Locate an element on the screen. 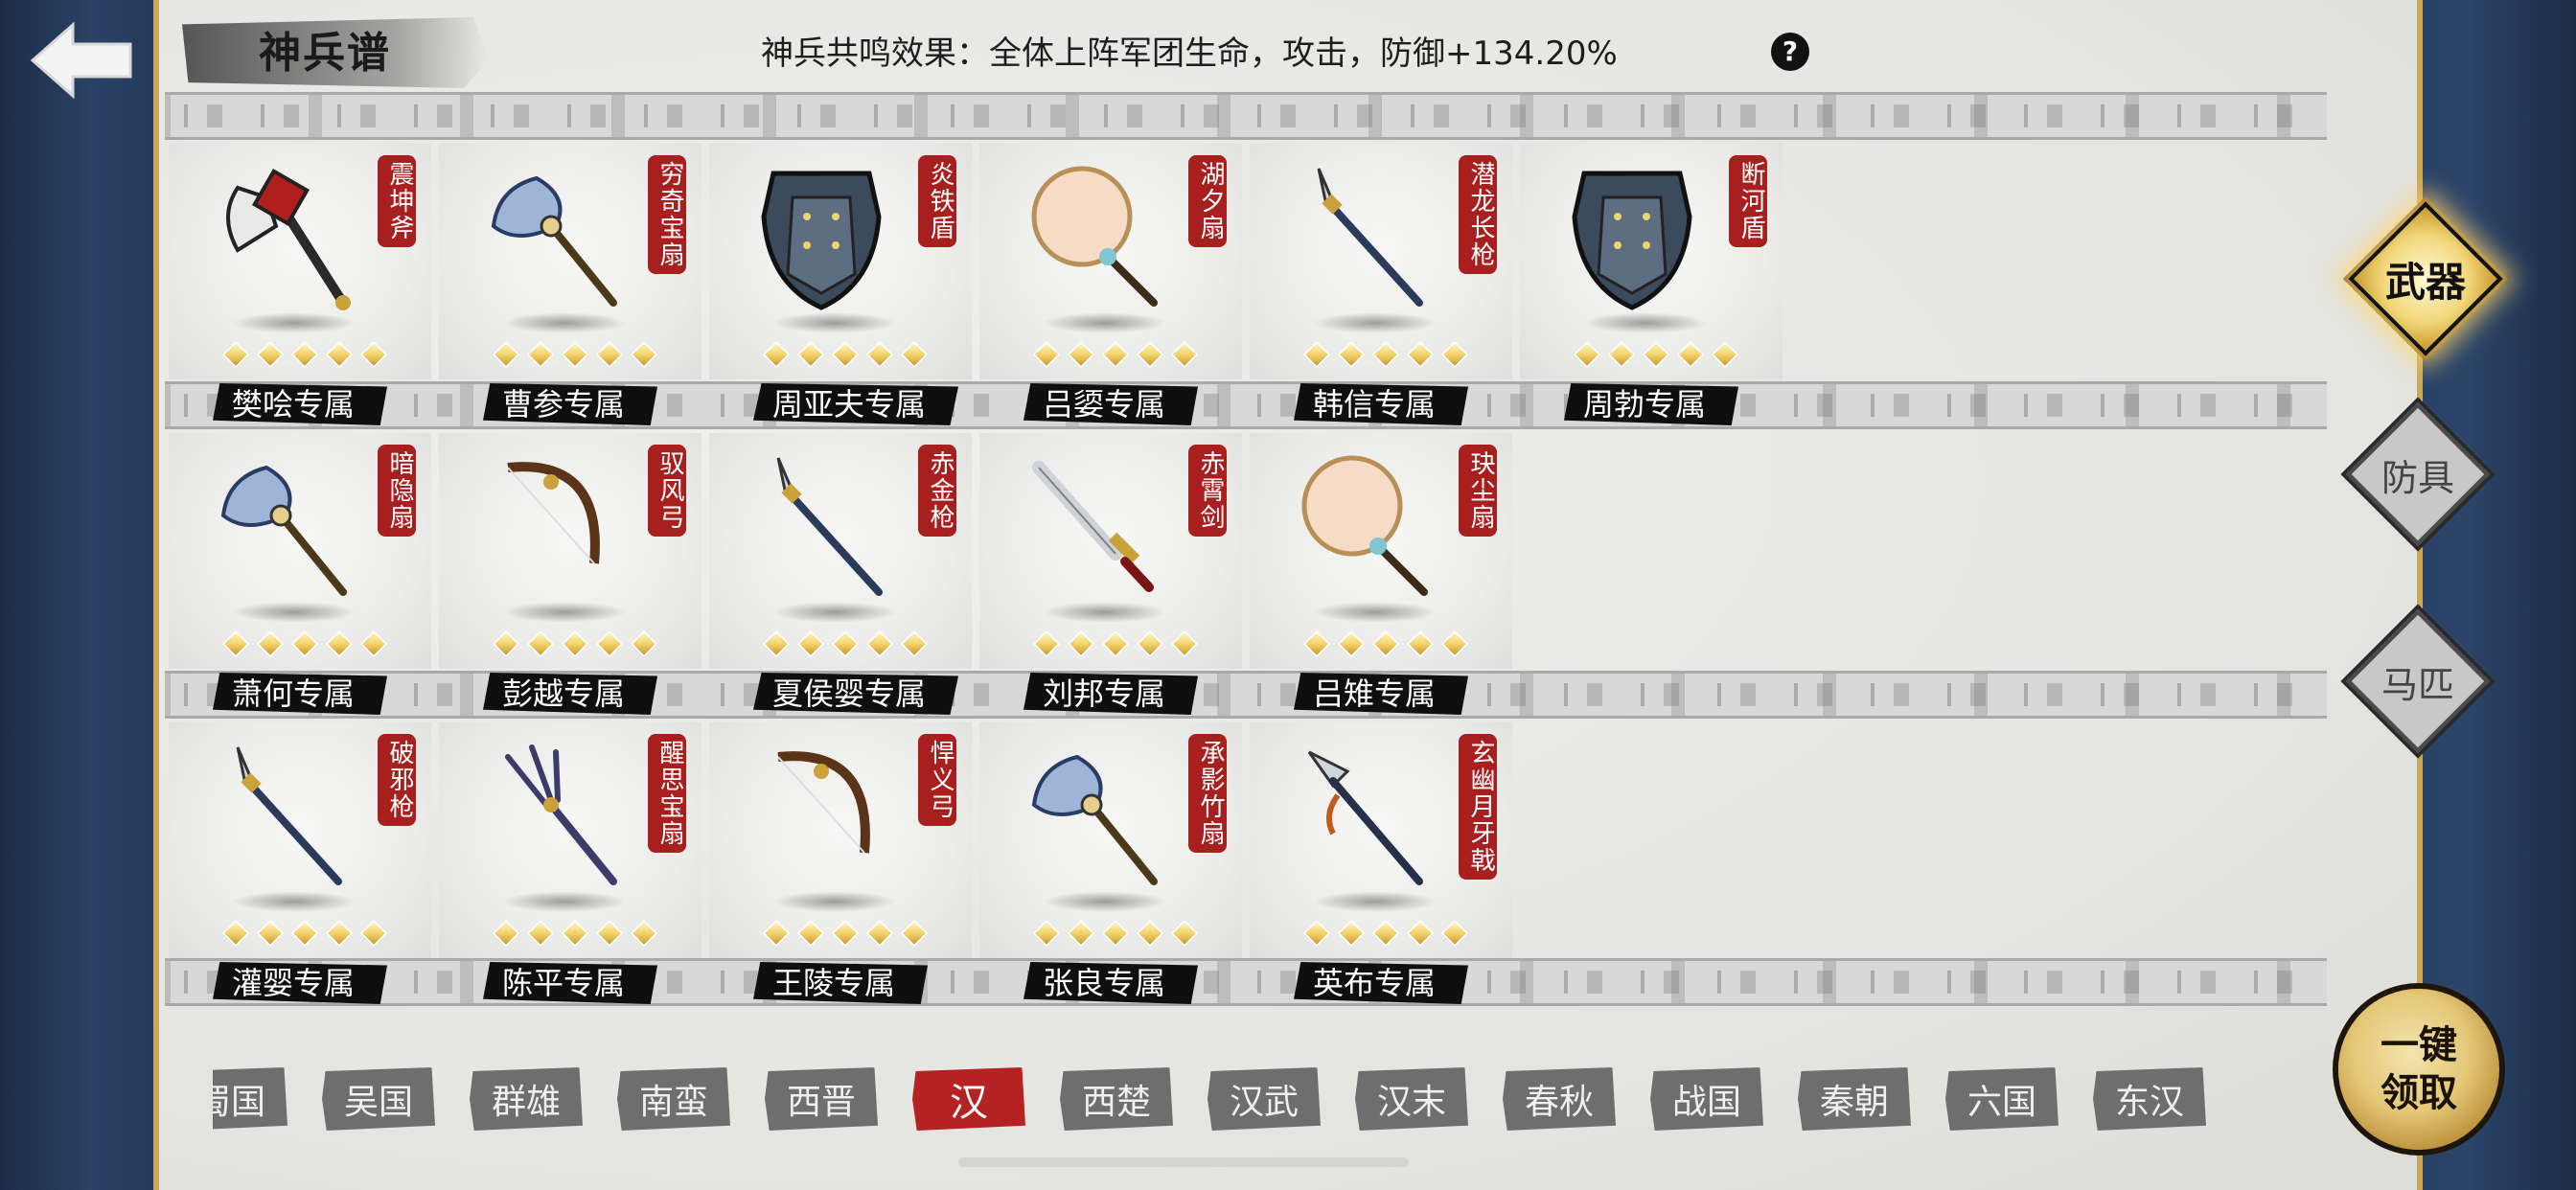  category-label: 防具 is located at coordinates (2417, 478).